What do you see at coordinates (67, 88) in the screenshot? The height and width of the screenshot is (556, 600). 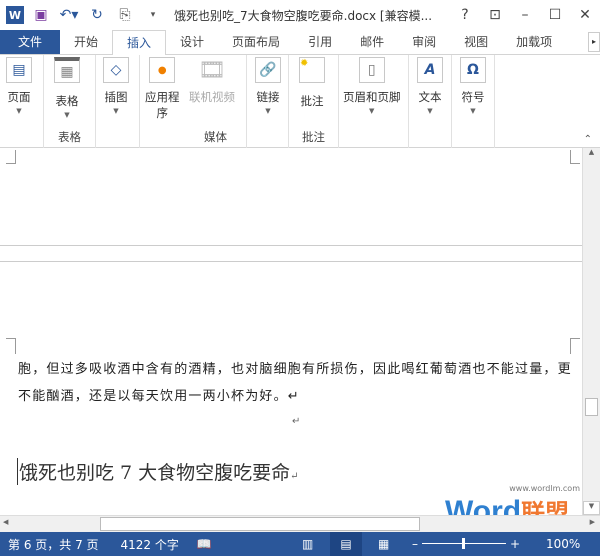 I see `table-button: ▦ 表格 ▼` at bounding box center [67, 88].